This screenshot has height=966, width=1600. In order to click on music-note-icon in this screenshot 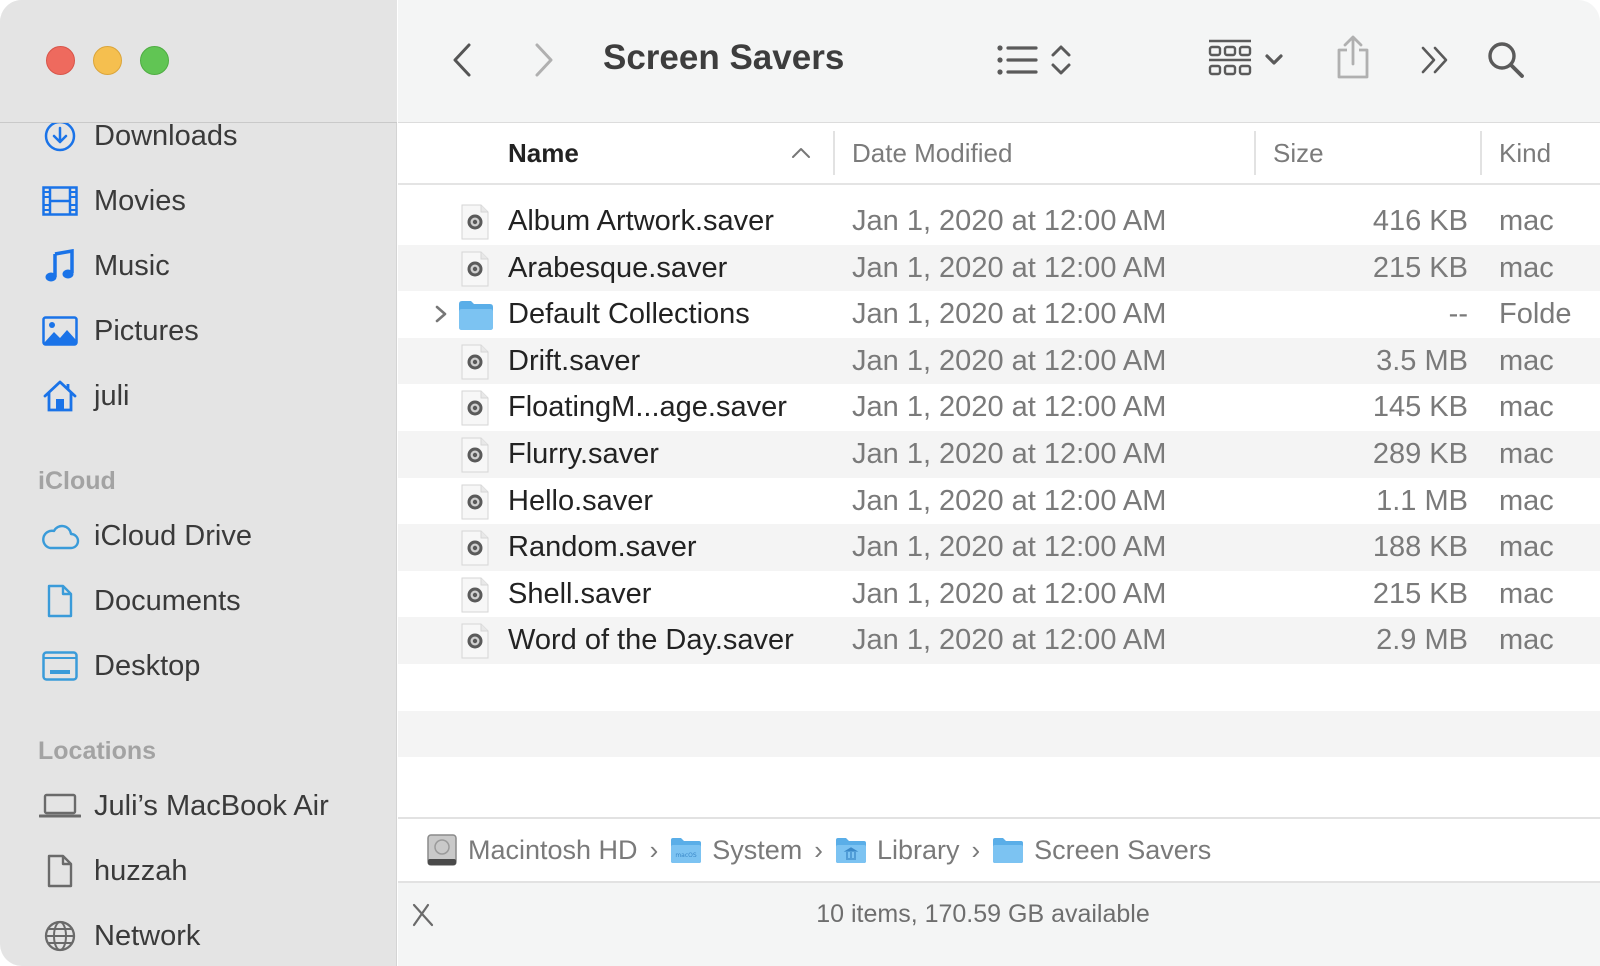, I will do `click(60, 266)`.